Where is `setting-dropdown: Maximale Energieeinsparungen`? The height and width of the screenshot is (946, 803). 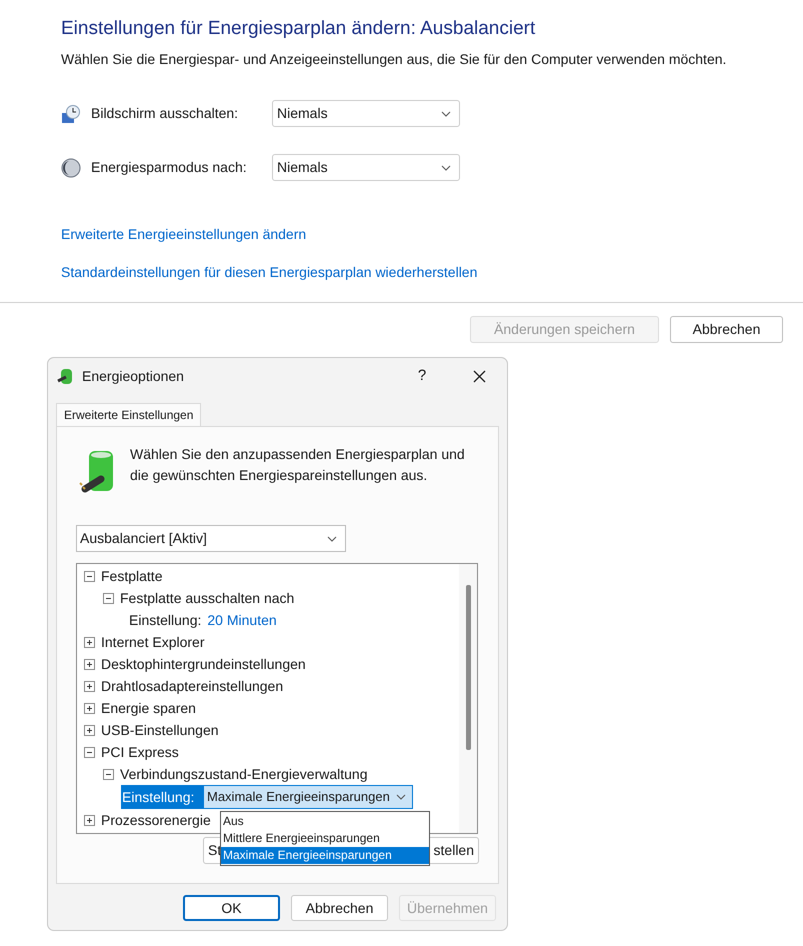 setting-dropdown: Maximale Energieeinsparungen is located at coordinates (308, 797).